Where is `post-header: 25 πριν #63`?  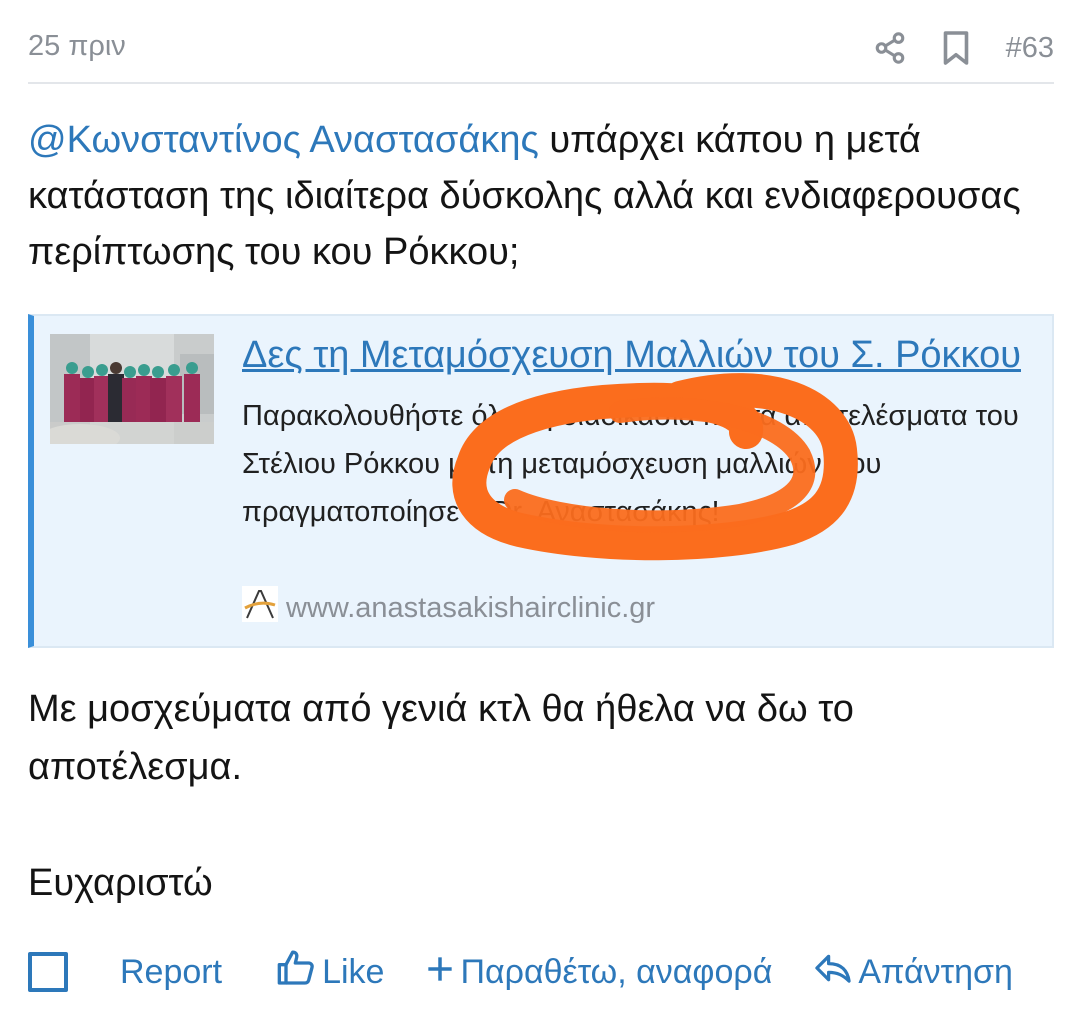 post-header: 25 πριν #63 is located at coordinates (541, 53).